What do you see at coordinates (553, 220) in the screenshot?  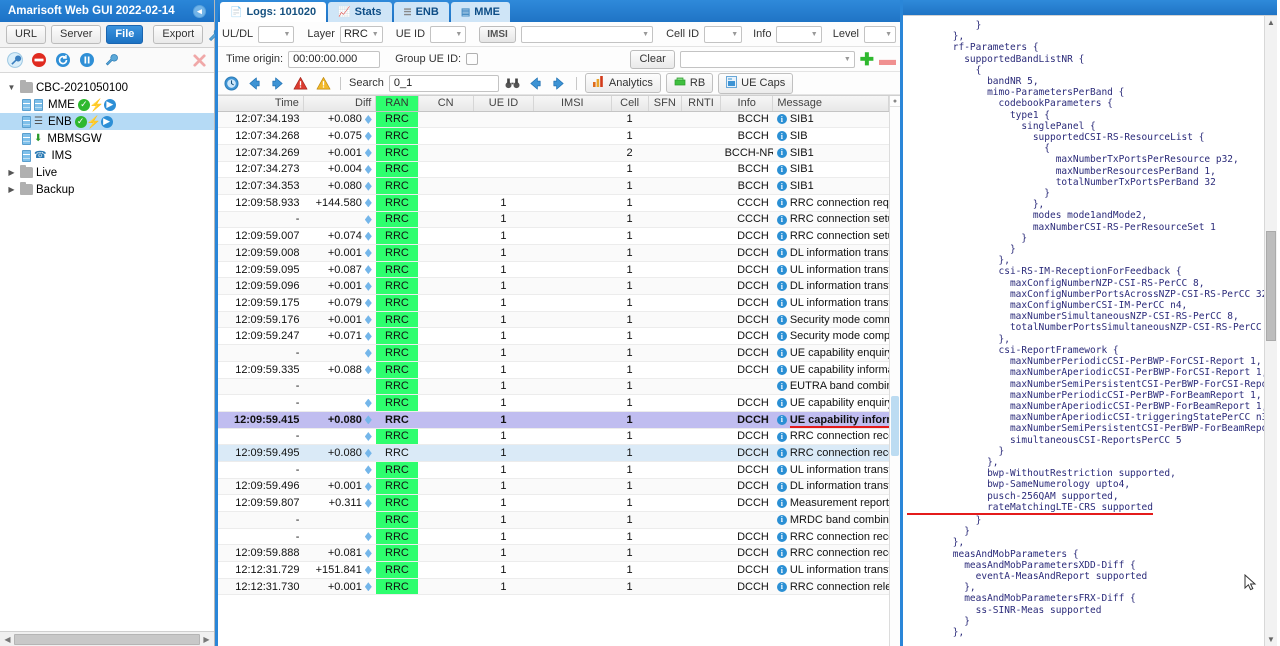 I see `table-row: - RRC 1 1 CCCHiRRC connection setup` at bounding box center [553, 220].